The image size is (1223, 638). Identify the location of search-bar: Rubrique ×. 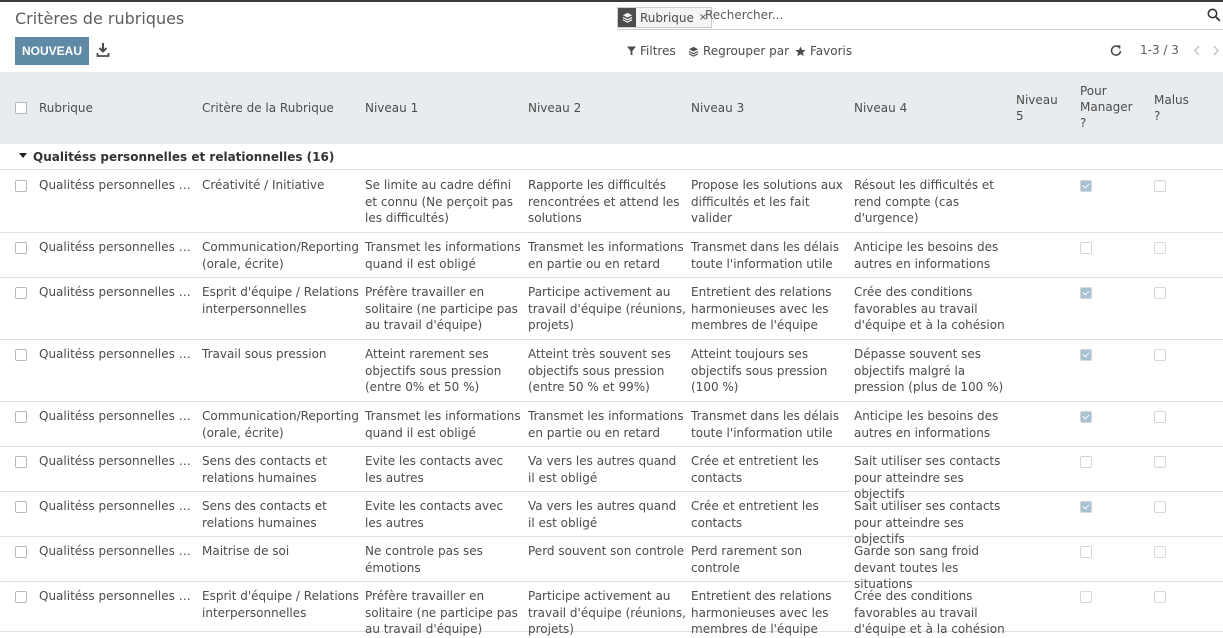
(920, 17).